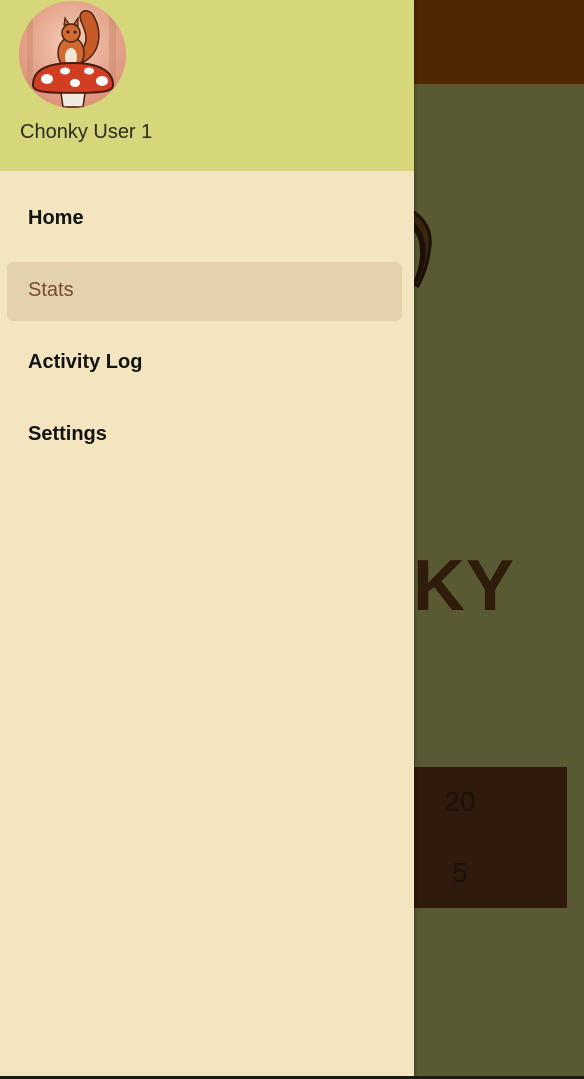 The width and height of the screenshot is (584, 1079). Describe the element at coordinates (460, 872) in the screenshot. I see `stat-value: 5` at that location.